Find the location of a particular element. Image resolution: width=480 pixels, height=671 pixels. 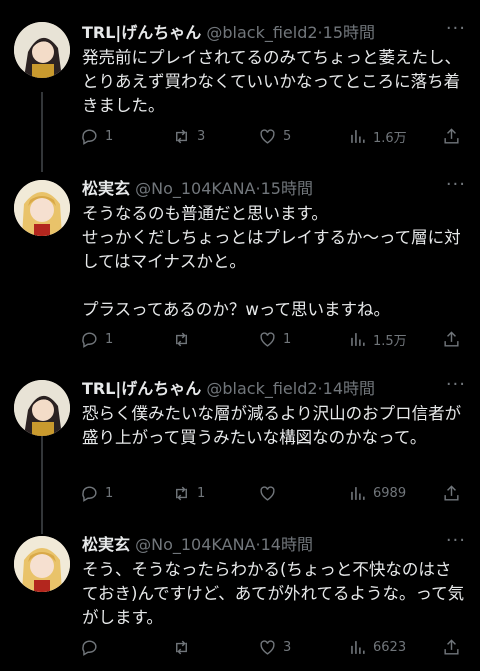

like-button: 3 is located at coordinates (274, 647).